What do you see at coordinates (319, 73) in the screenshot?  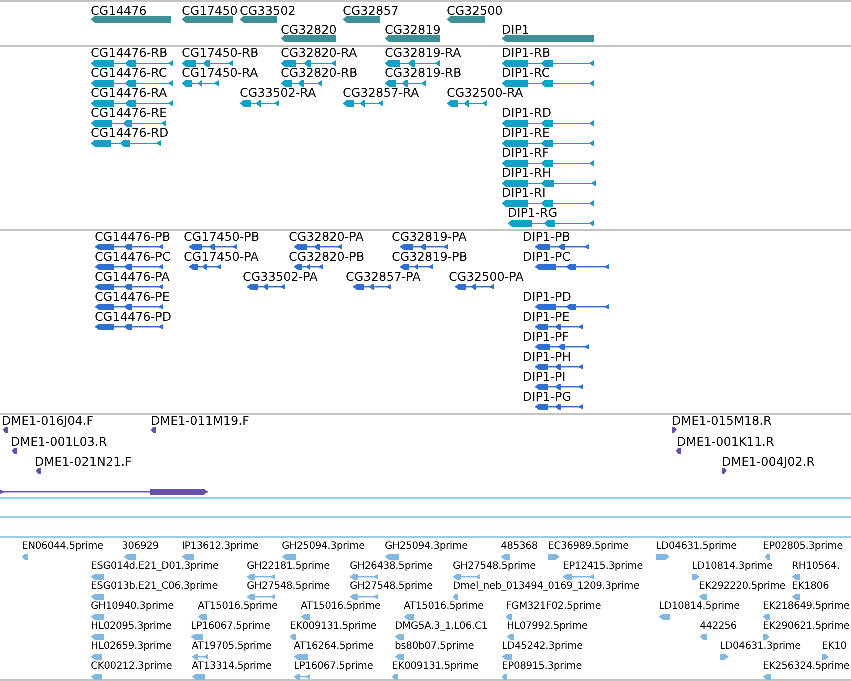 I see `feature-label: CG32820-RB` at bounding box center [319, 73].